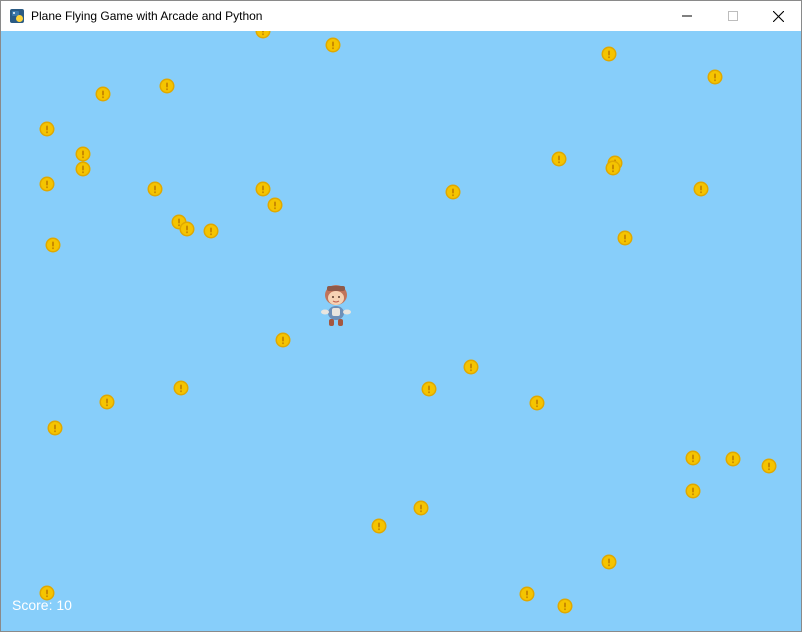 The image size is (802, 632). I want to click on close-button, so click(778, 16).